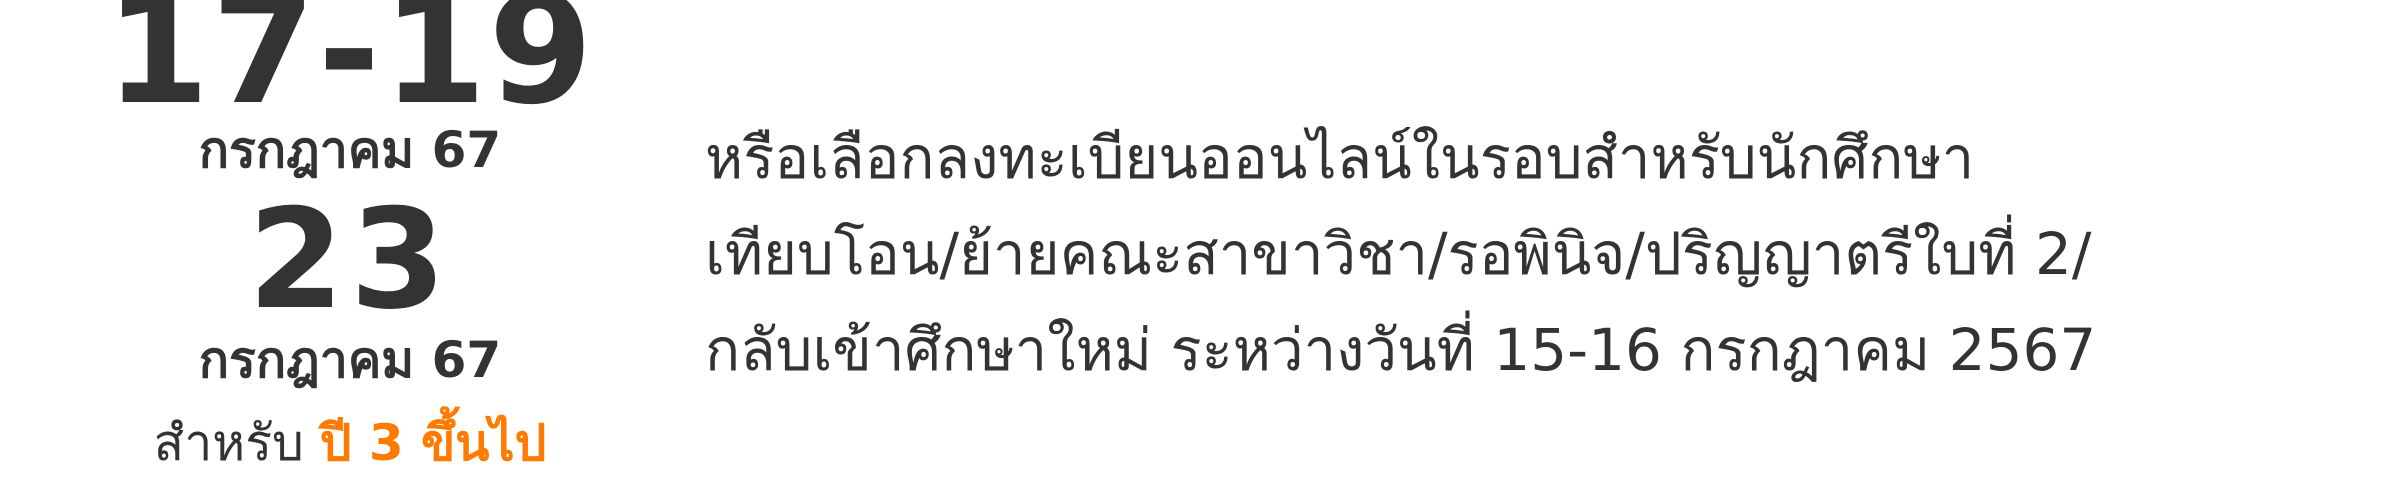 The width and height of the screenshot is (2400, 500). What do you see at coordinates (350, 69) in the screenshot?
I see `date-range-1: 17-19` at bounding box center [350, 69].